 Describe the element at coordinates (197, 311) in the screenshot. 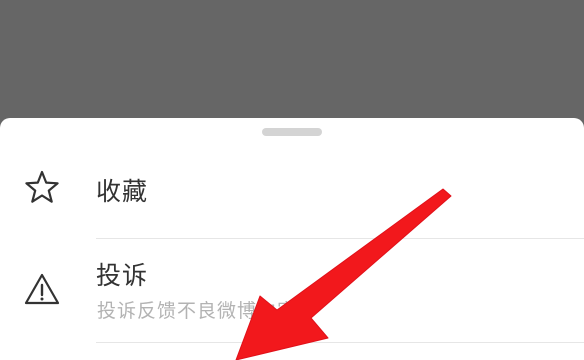

I see `menu-item-sublabel: 投诉反馈不良微博内容` at that location.